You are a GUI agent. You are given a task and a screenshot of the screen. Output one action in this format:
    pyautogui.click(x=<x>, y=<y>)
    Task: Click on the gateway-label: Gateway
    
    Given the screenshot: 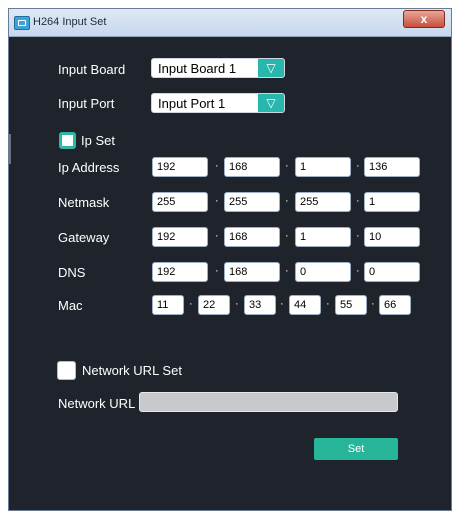 What is the action you would take?
    pyautogui.click(x=84, y=237)
    